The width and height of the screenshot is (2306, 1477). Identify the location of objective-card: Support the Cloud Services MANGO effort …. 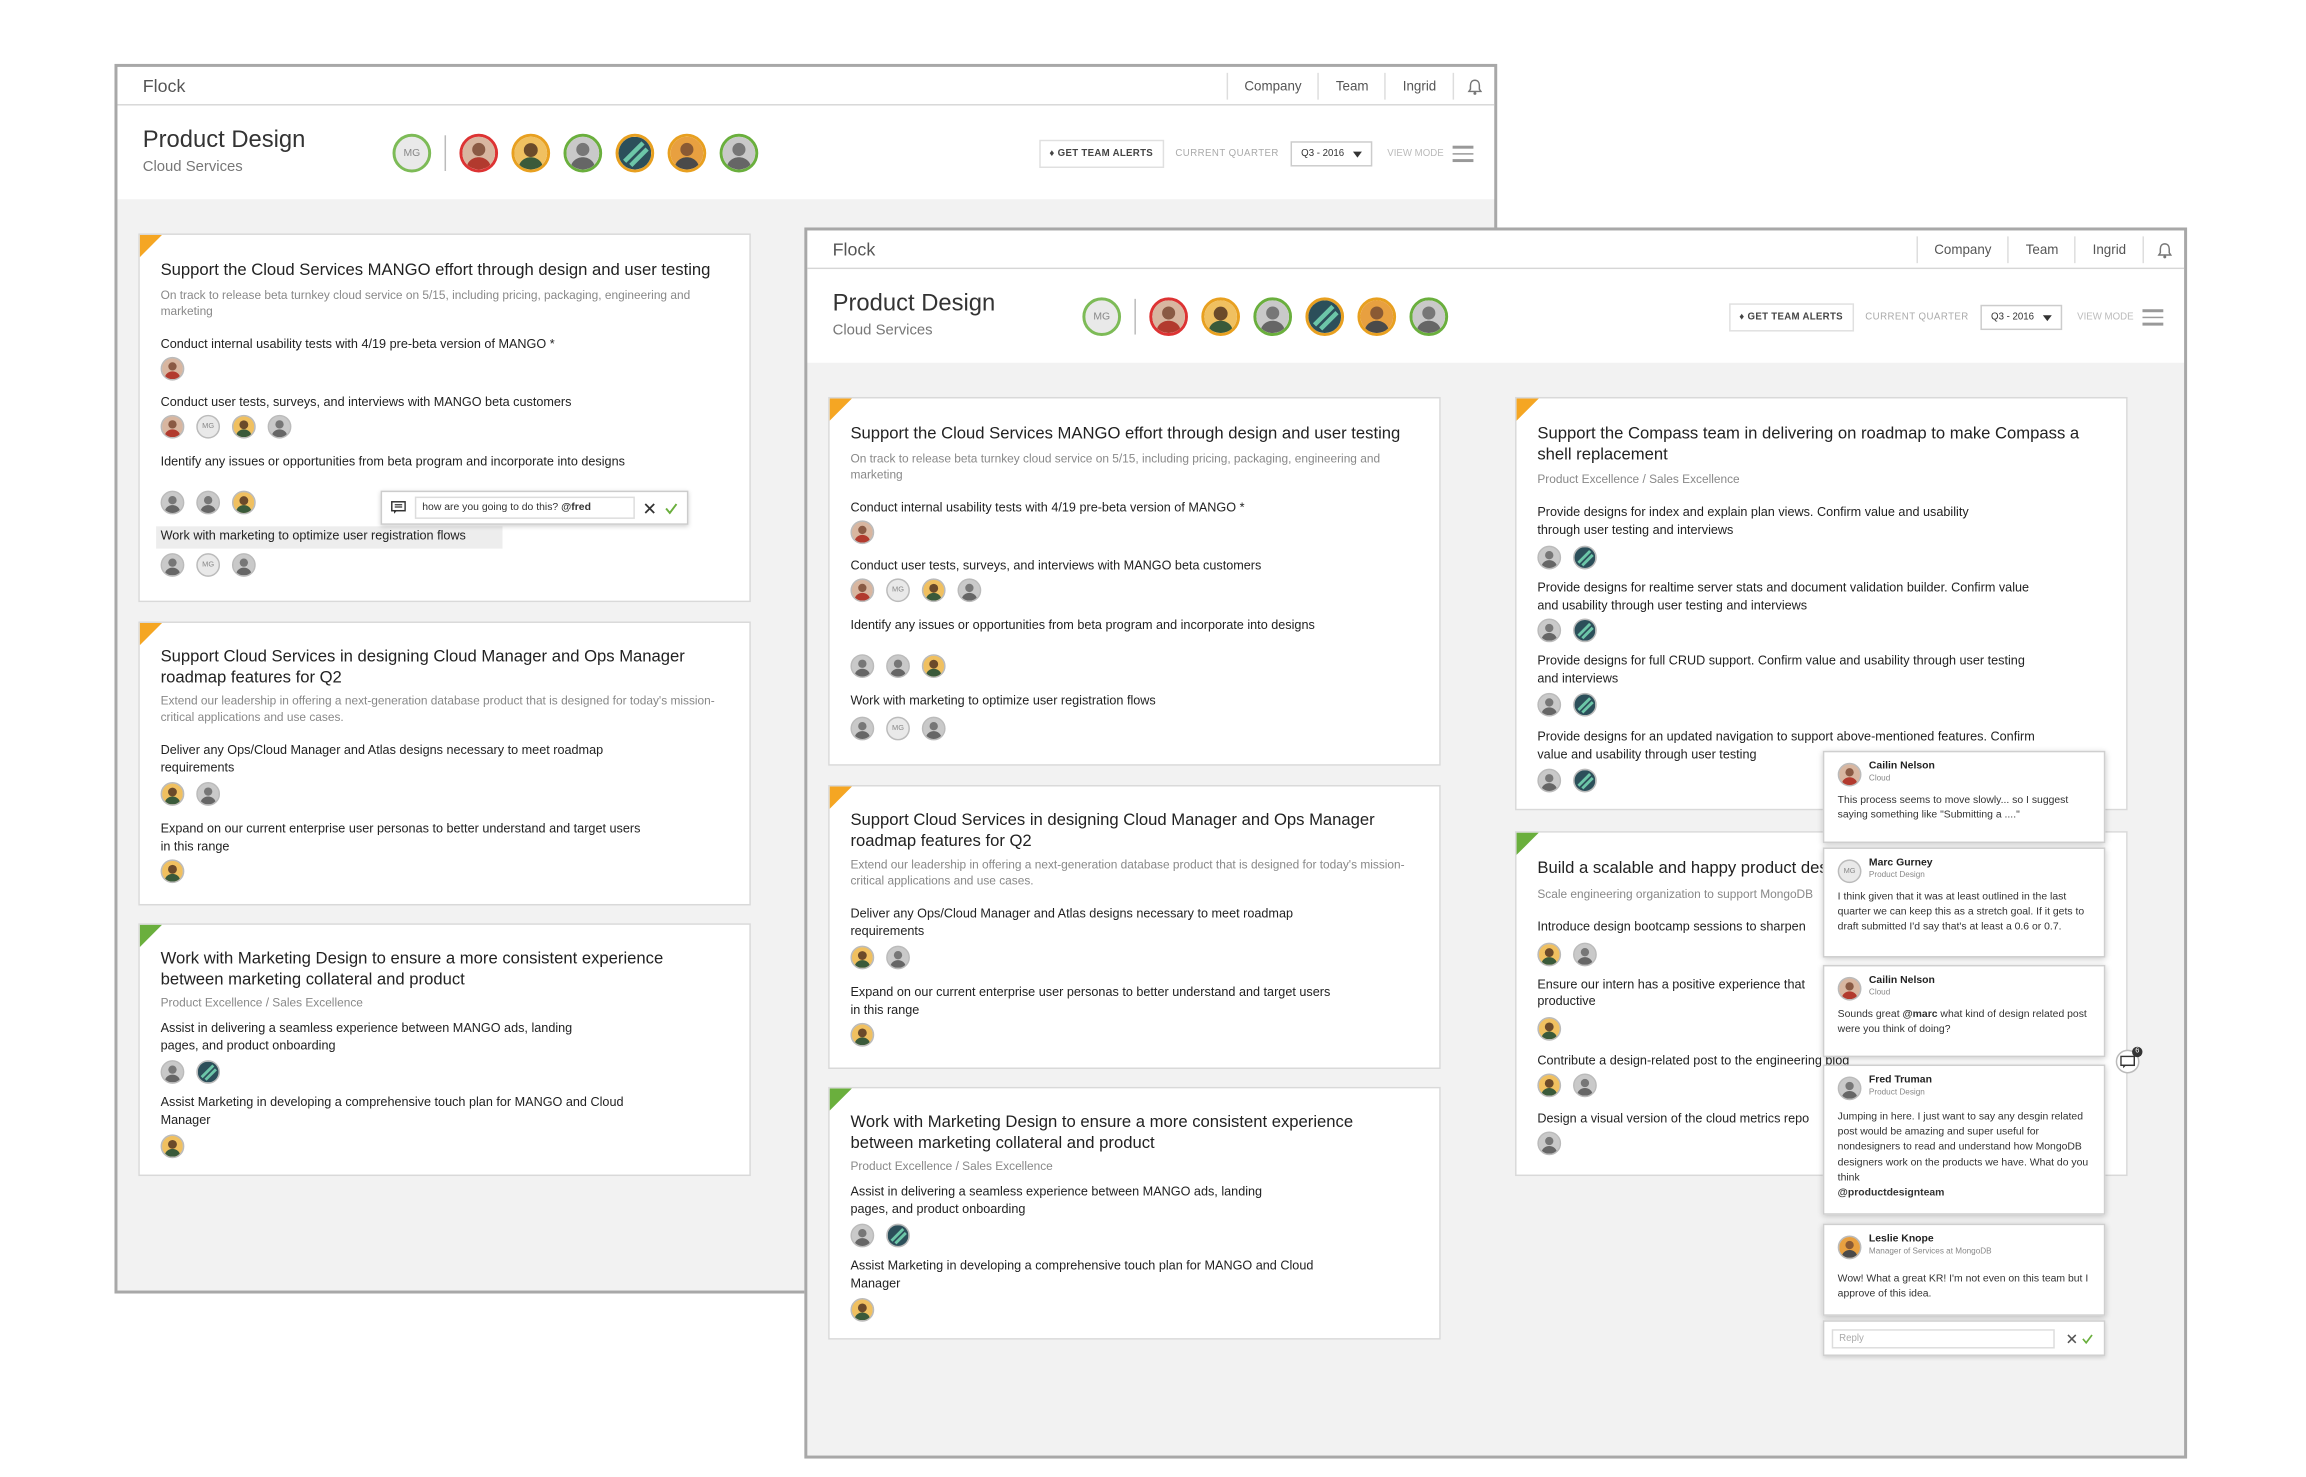
(1134, 581).